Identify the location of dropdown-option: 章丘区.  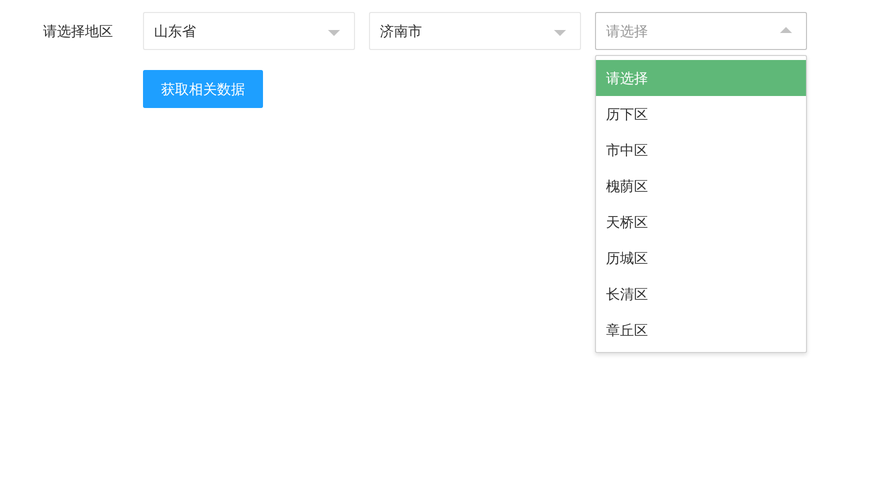
(701, 330).